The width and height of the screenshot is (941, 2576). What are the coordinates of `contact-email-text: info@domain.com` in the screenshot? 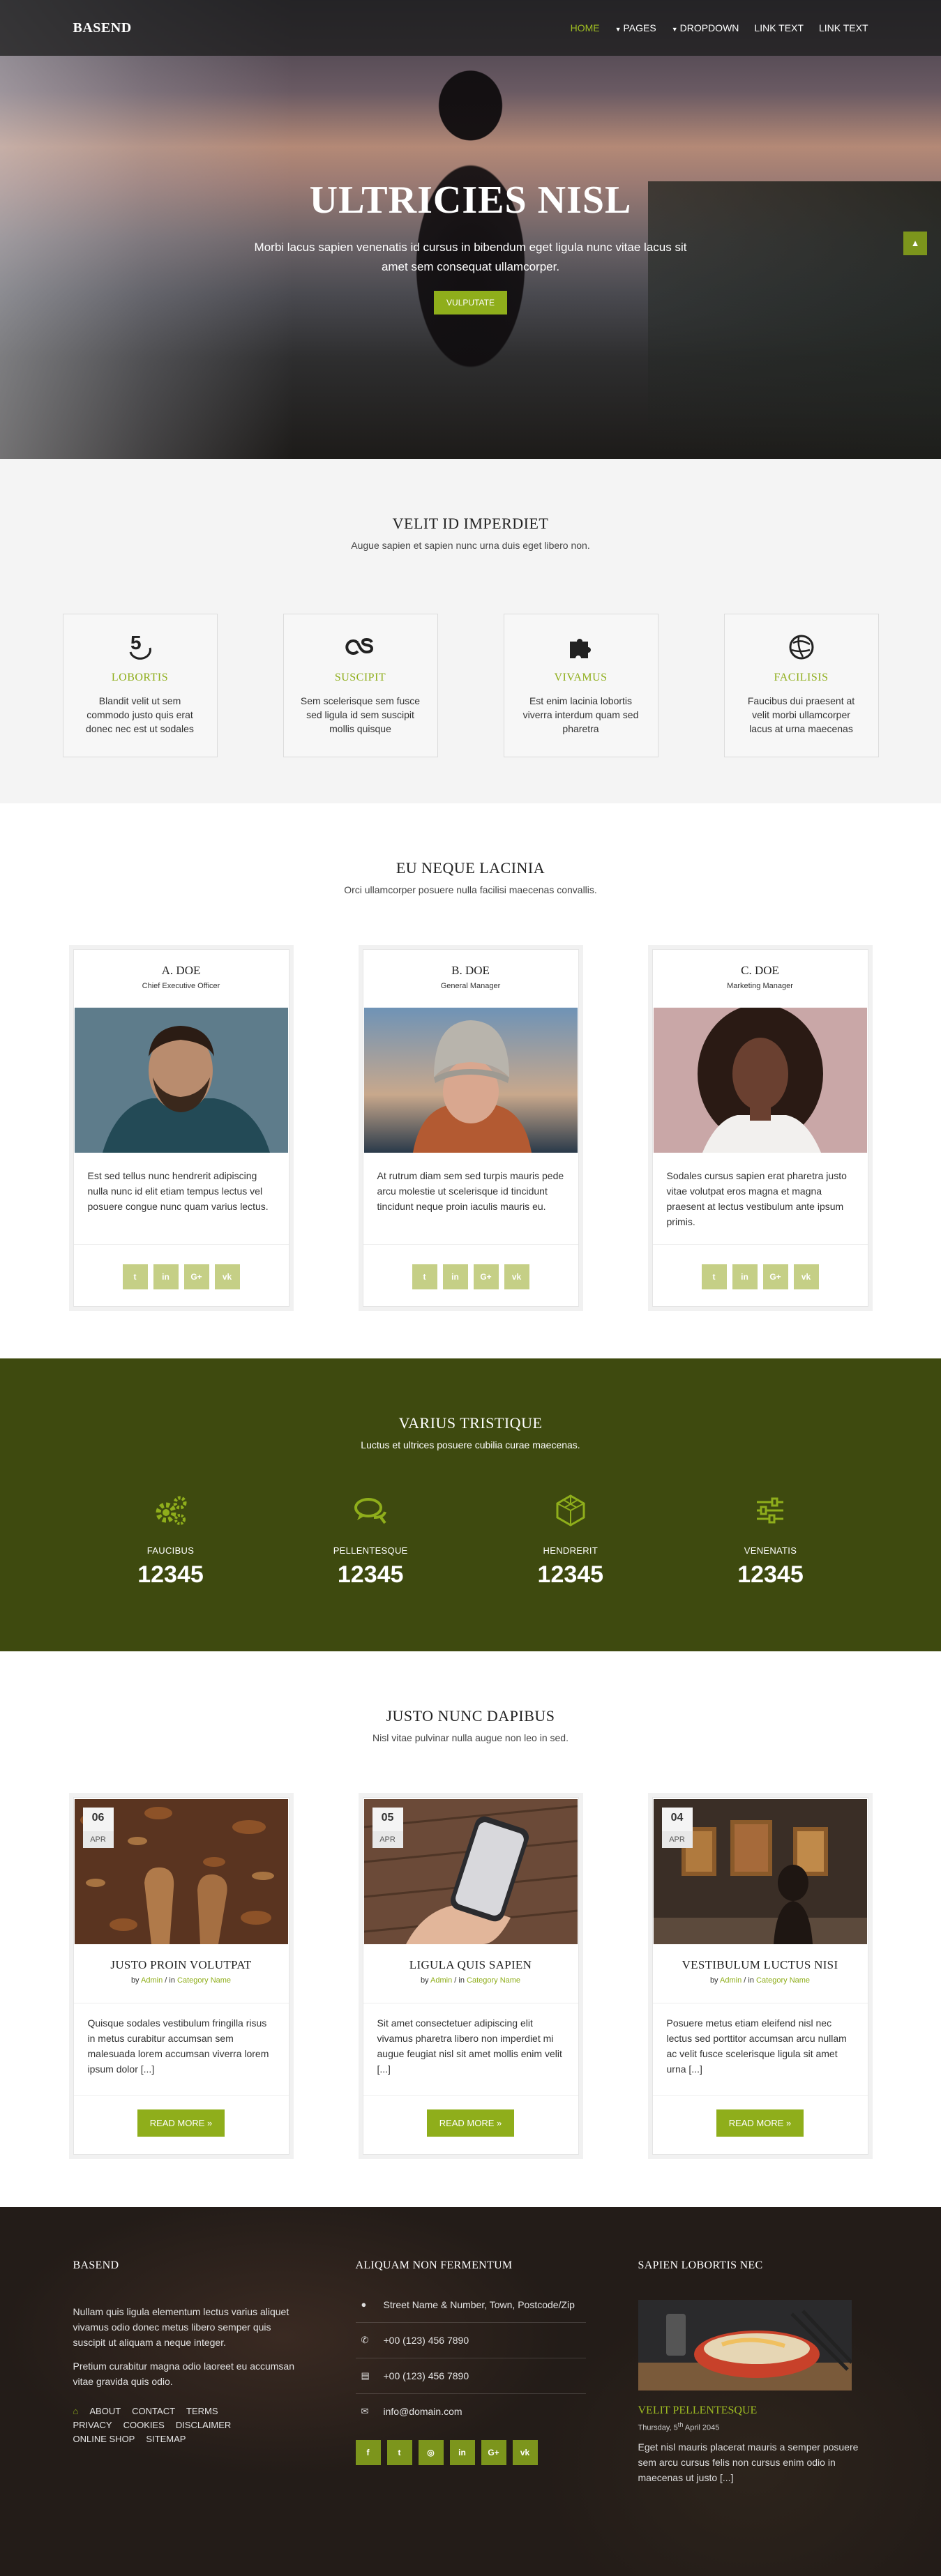 It's located at (423, 2411).